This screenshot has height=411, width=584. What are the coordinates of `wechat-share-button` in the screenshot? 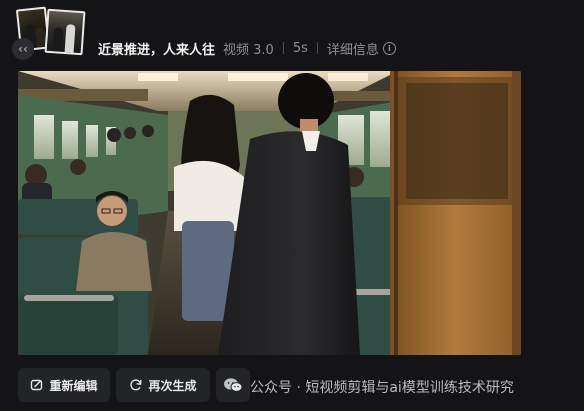 It's located at (233, 385).